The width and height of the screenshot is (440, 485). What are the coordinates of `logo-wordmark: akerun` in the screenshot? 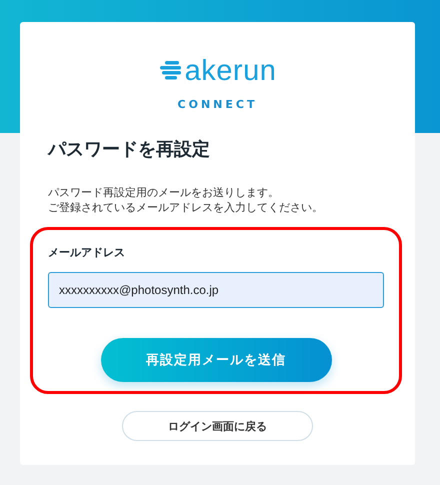 It's located at (230, 71).